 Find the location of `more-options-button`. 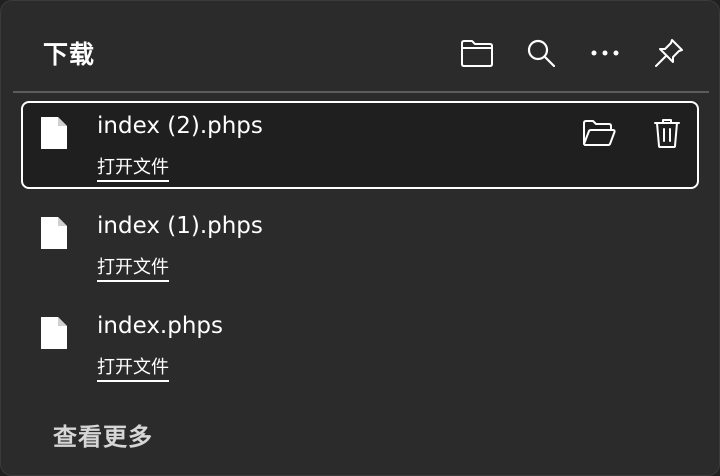

more-options-button is located at coordinates (605, 53).